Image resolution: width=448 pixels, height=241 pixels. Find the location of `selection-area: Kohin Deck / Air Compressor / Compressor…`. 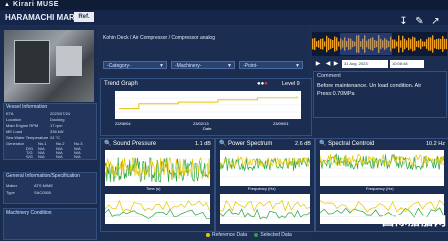

selection-area: Kohin Deck / Air Compressor / Compressor… is located at coordinates (204, 52).